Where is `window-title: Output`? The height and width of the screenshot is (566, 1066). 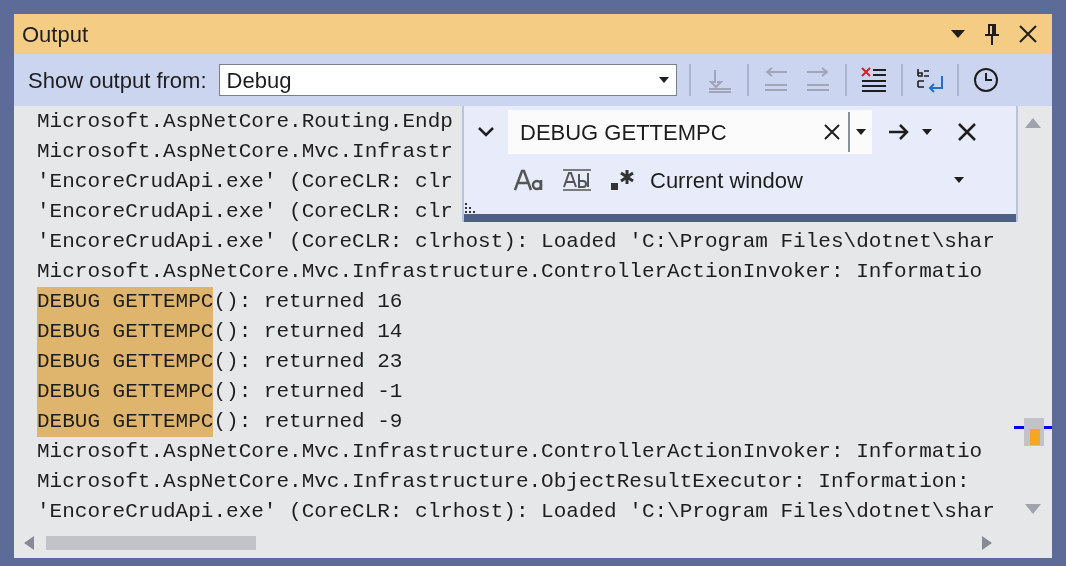 window-title: Output is located at coordinates (55, 34).